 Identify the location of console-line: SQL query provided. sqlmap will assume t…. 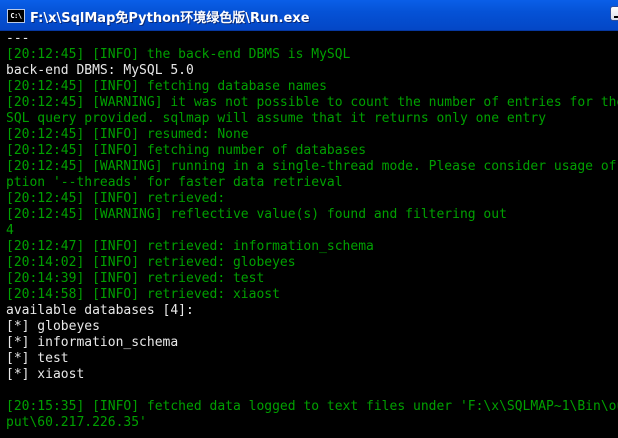
(276, 118).